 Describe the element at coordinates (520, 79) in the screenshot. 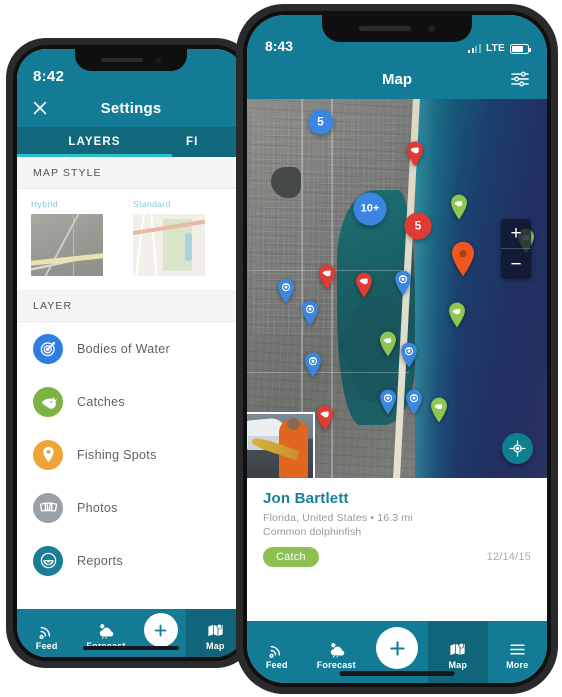

I see `filter-sliders-icon` at that location.